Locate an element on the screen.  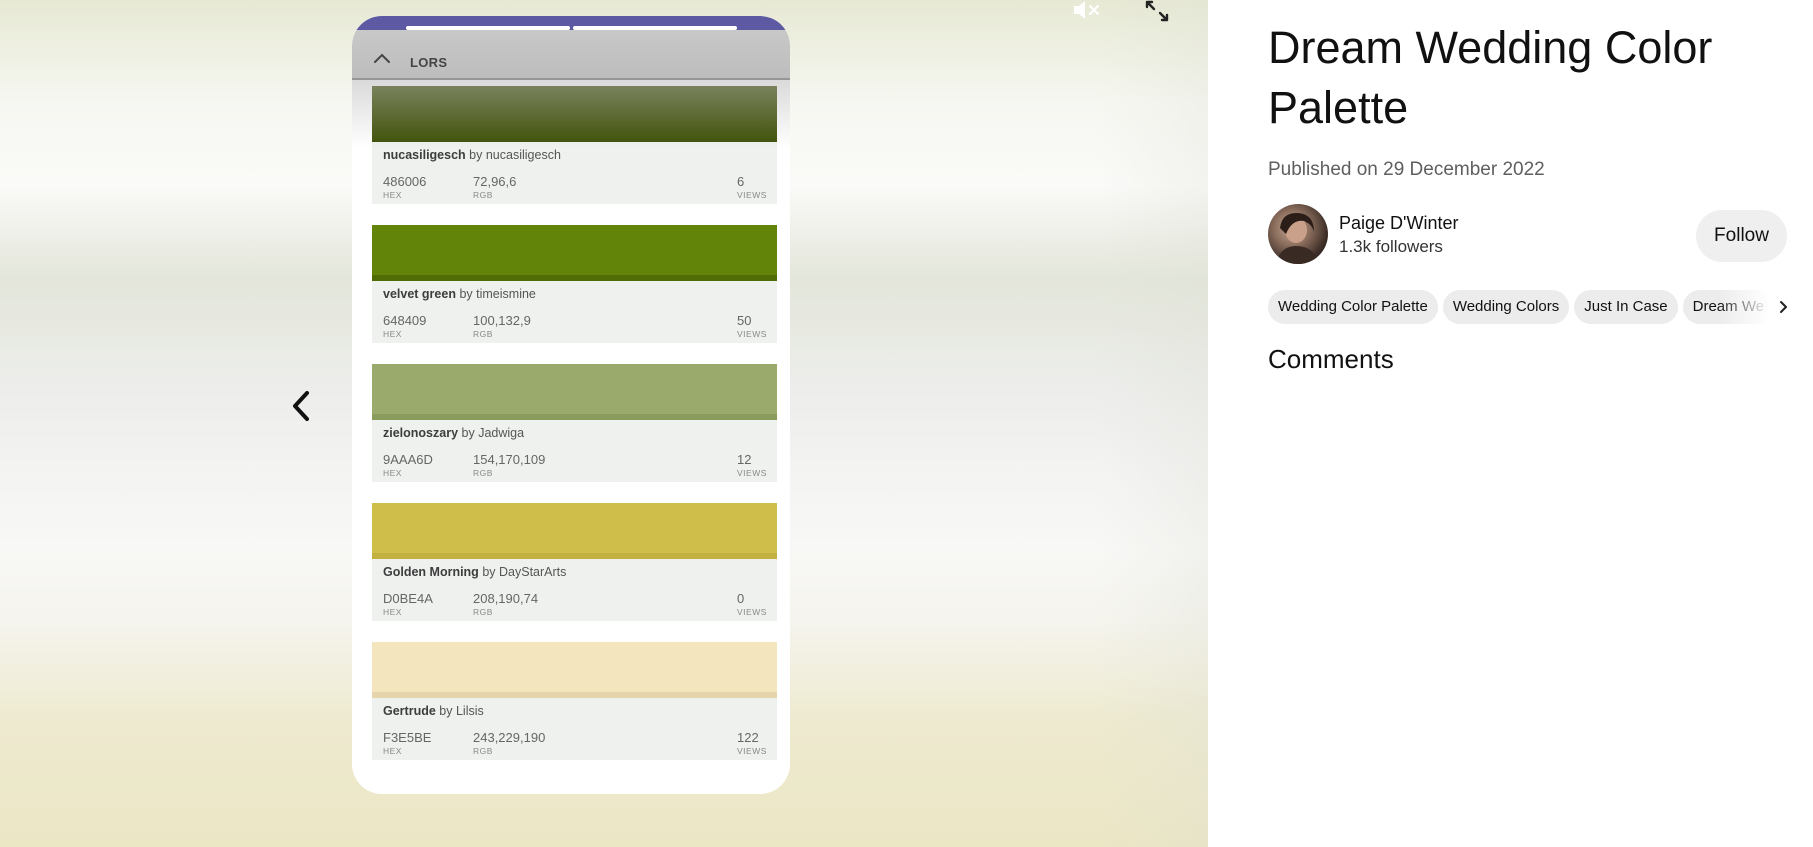
chevron-right-icon is located at coordinates (1784, 307).